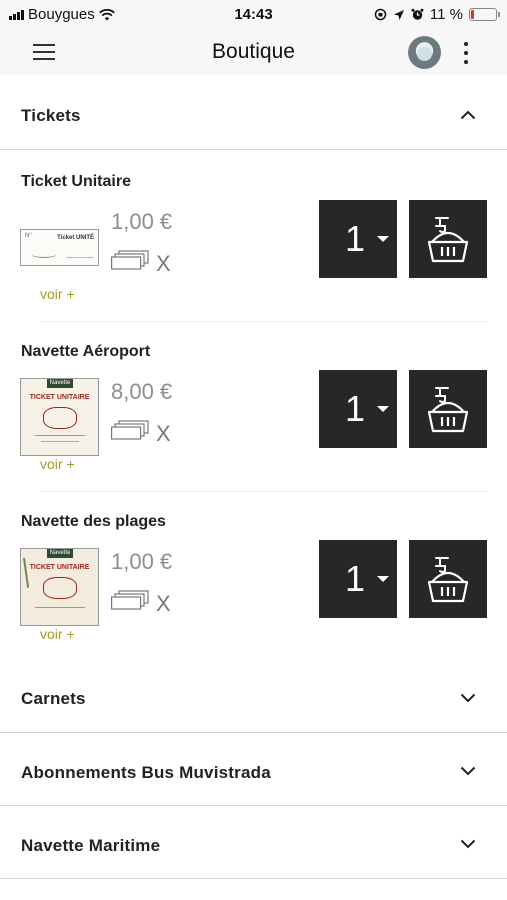 The image size is (507, 900). I want to click on section-navette-maritime: Navette Maritime, so click(253, 842).